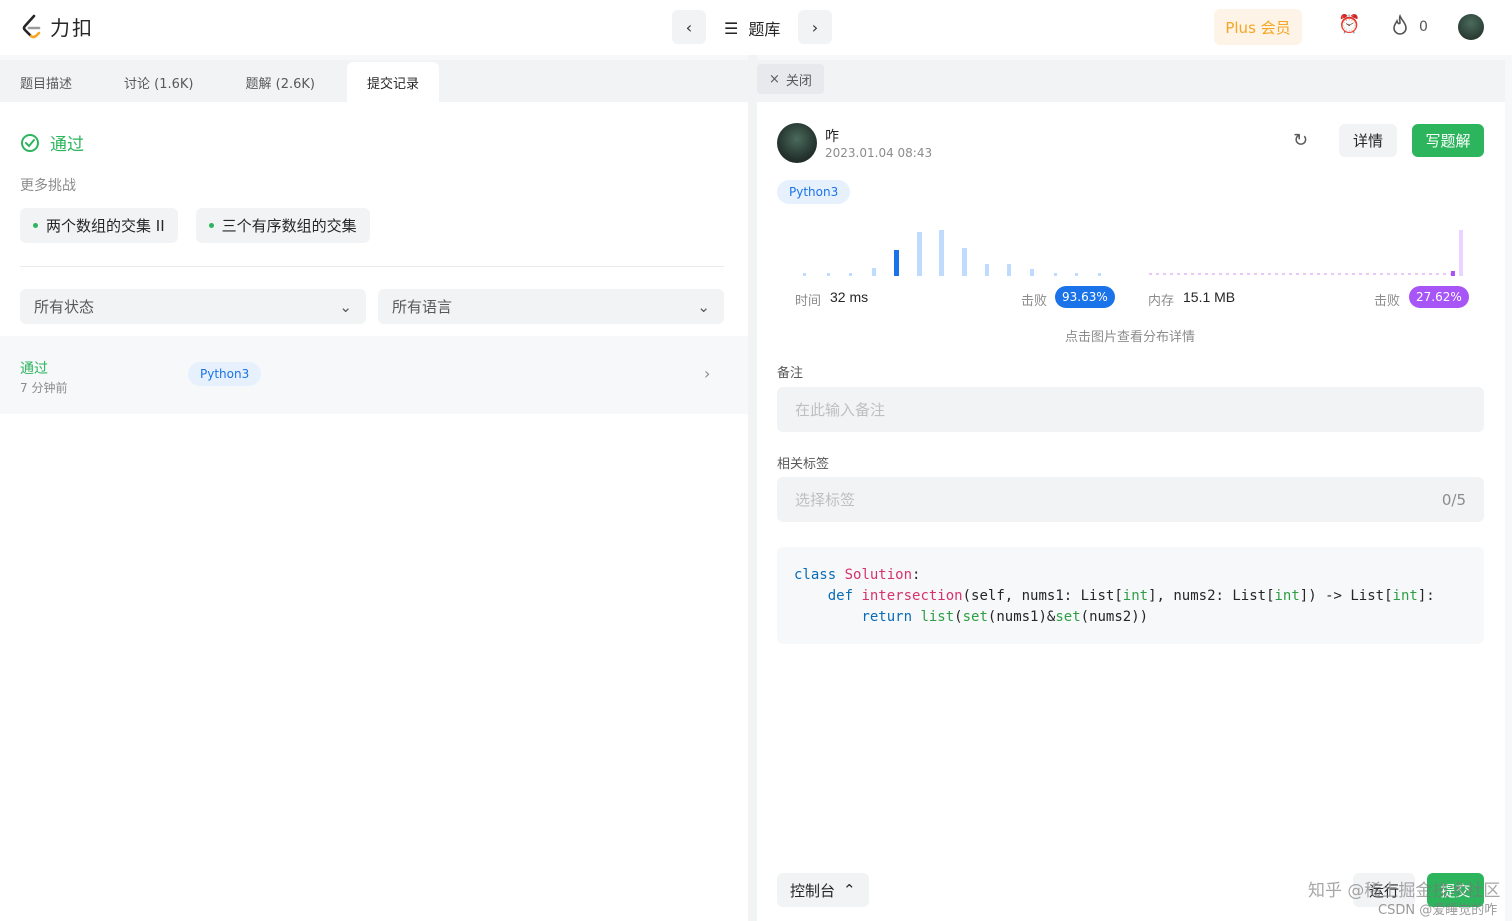  What do you see at coordinates (798, 81) in the screenshot?
I see `close-label: 关闭` at bounding box center [798, 81].